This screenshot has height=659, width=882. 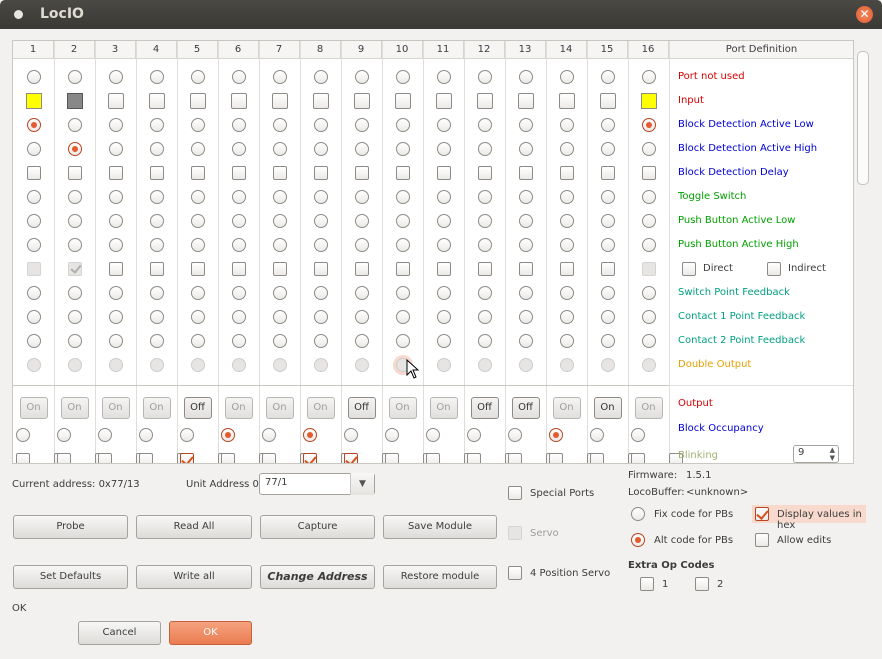 What do you see at coordinates (402, 408) in the screenshot?
I see `output-toggle-port-10: On` at bounding box center [402, 408].